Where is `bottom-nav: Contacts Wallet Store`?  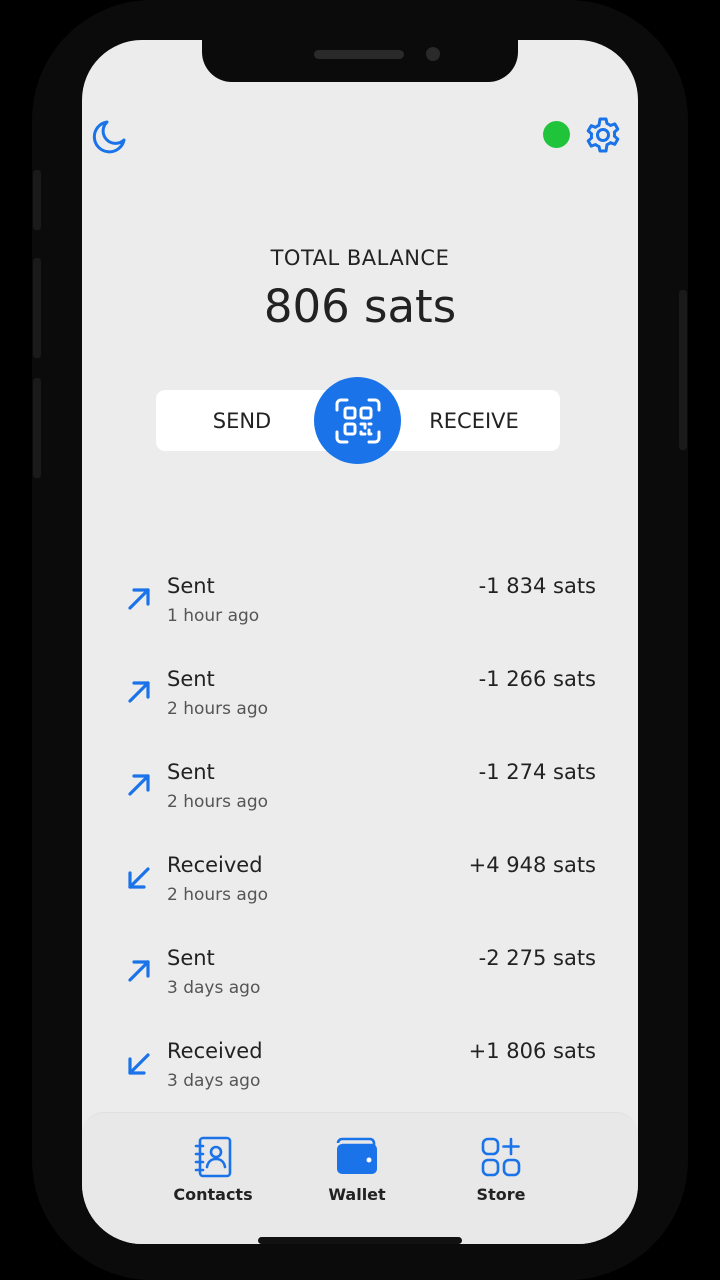 bottom-nav: Contacts Wallet Store is located at coordinates (360, 1178).